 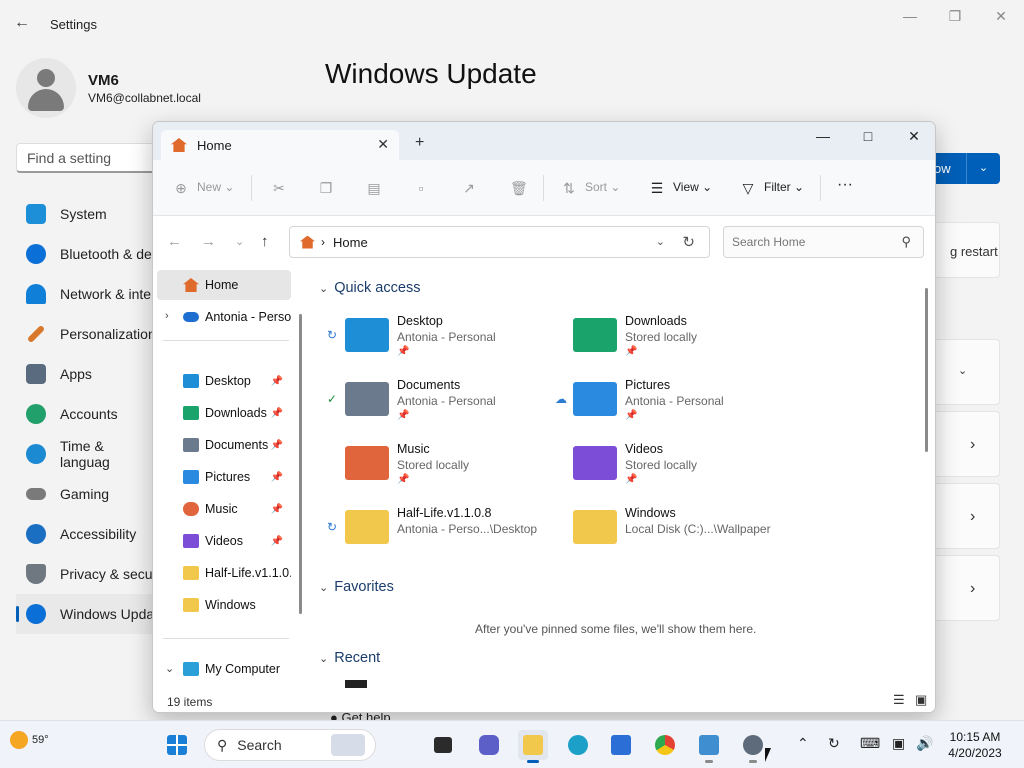 I want to click on sidebar-item-desktop: Desktop 📌, so click(x=224, y=381).